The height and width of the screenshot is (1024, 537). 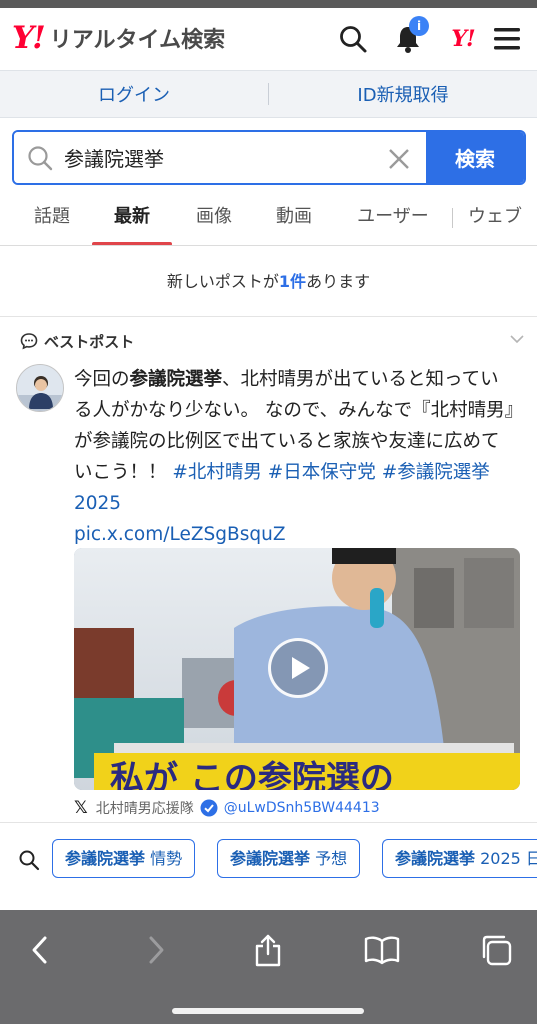 I want to click on yahoo-home-icon: Y!, so click(x=463, y=39).